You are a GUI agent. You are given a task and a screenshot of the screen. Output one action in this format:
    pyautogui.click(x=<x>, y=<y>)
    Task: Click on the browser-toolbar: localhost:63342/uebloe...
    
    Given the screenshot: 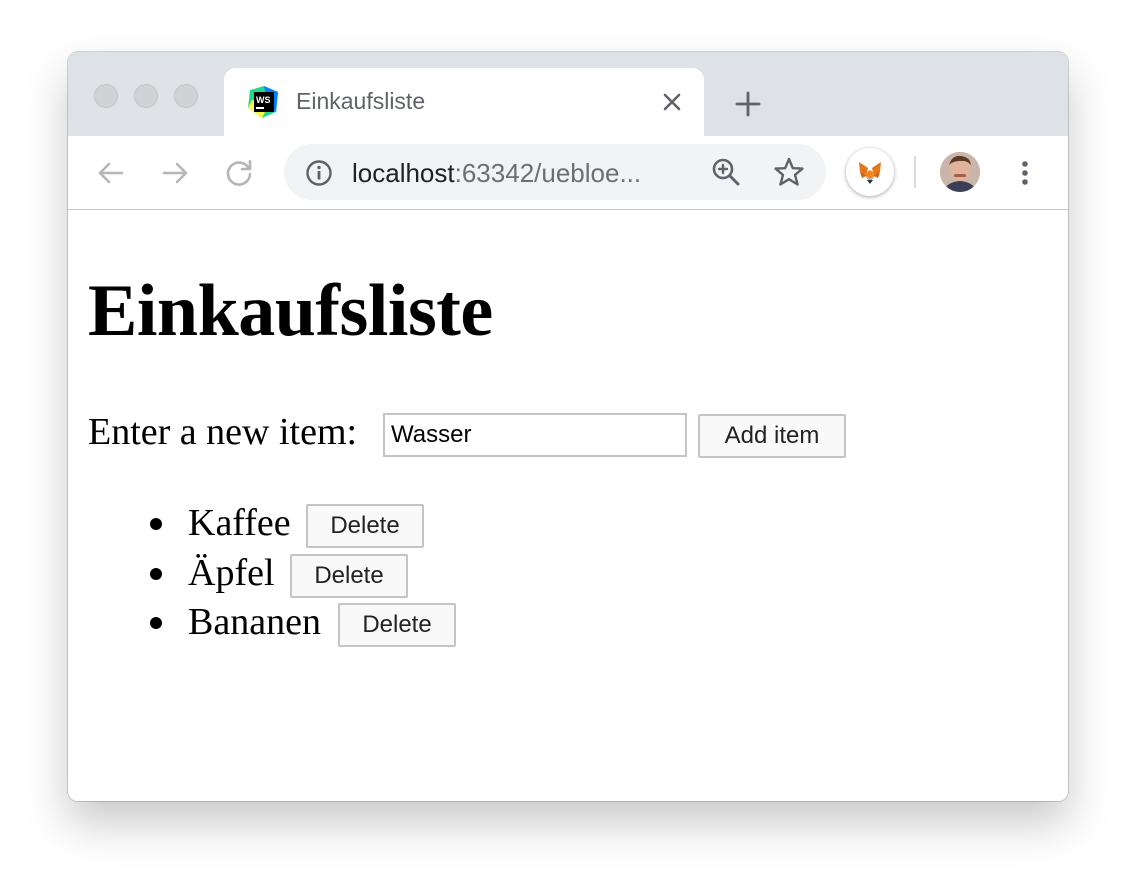 What is the action you would take?
    pyautogui.click(x=568, y=173)
    